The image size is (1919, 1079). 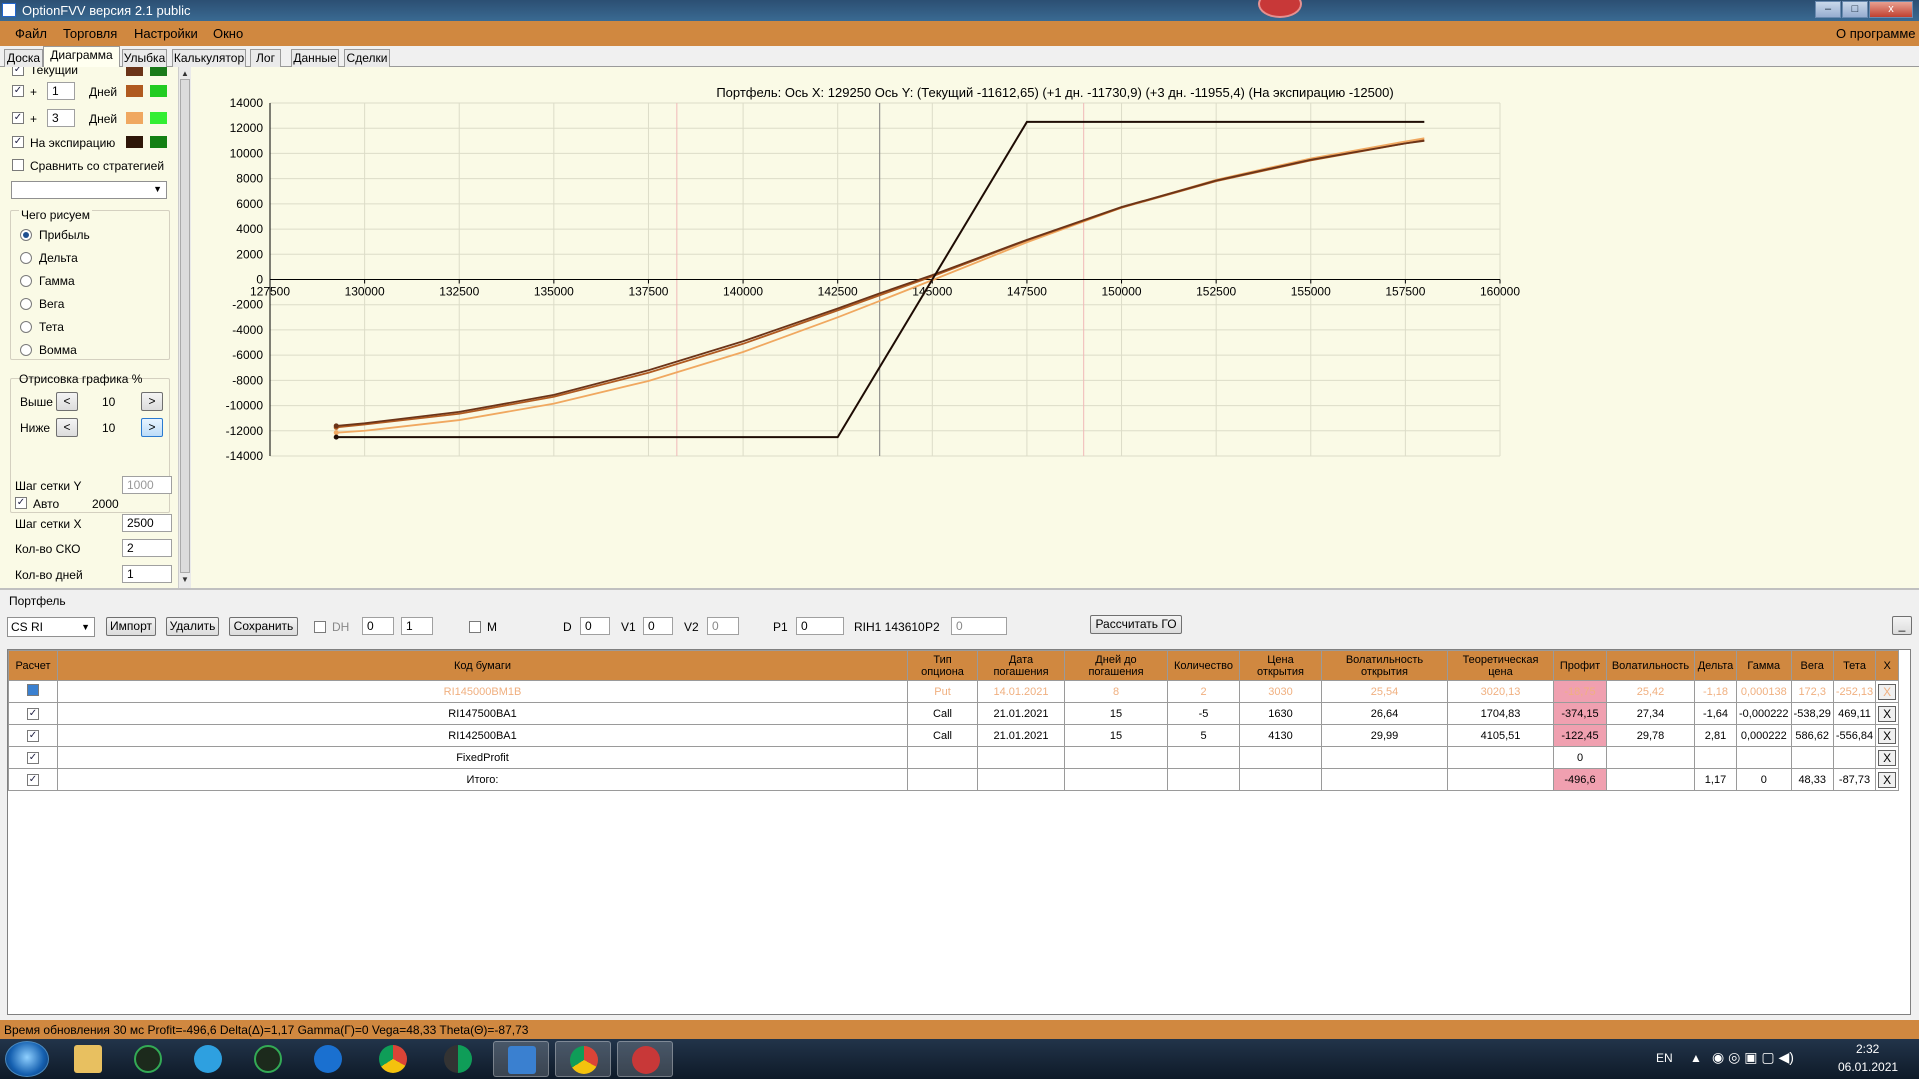 I want to click on record-icon, so click(x=1280, y=9).